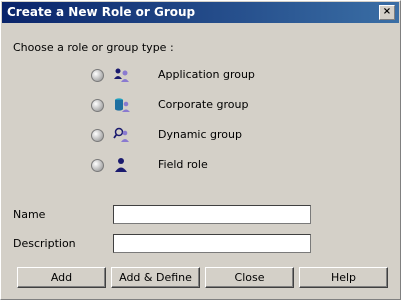 The width and height of the screenshot is (401, 300). Describe the element at coordinates (61, 277) in the screenshot. I see `add-button: Add` at that location.